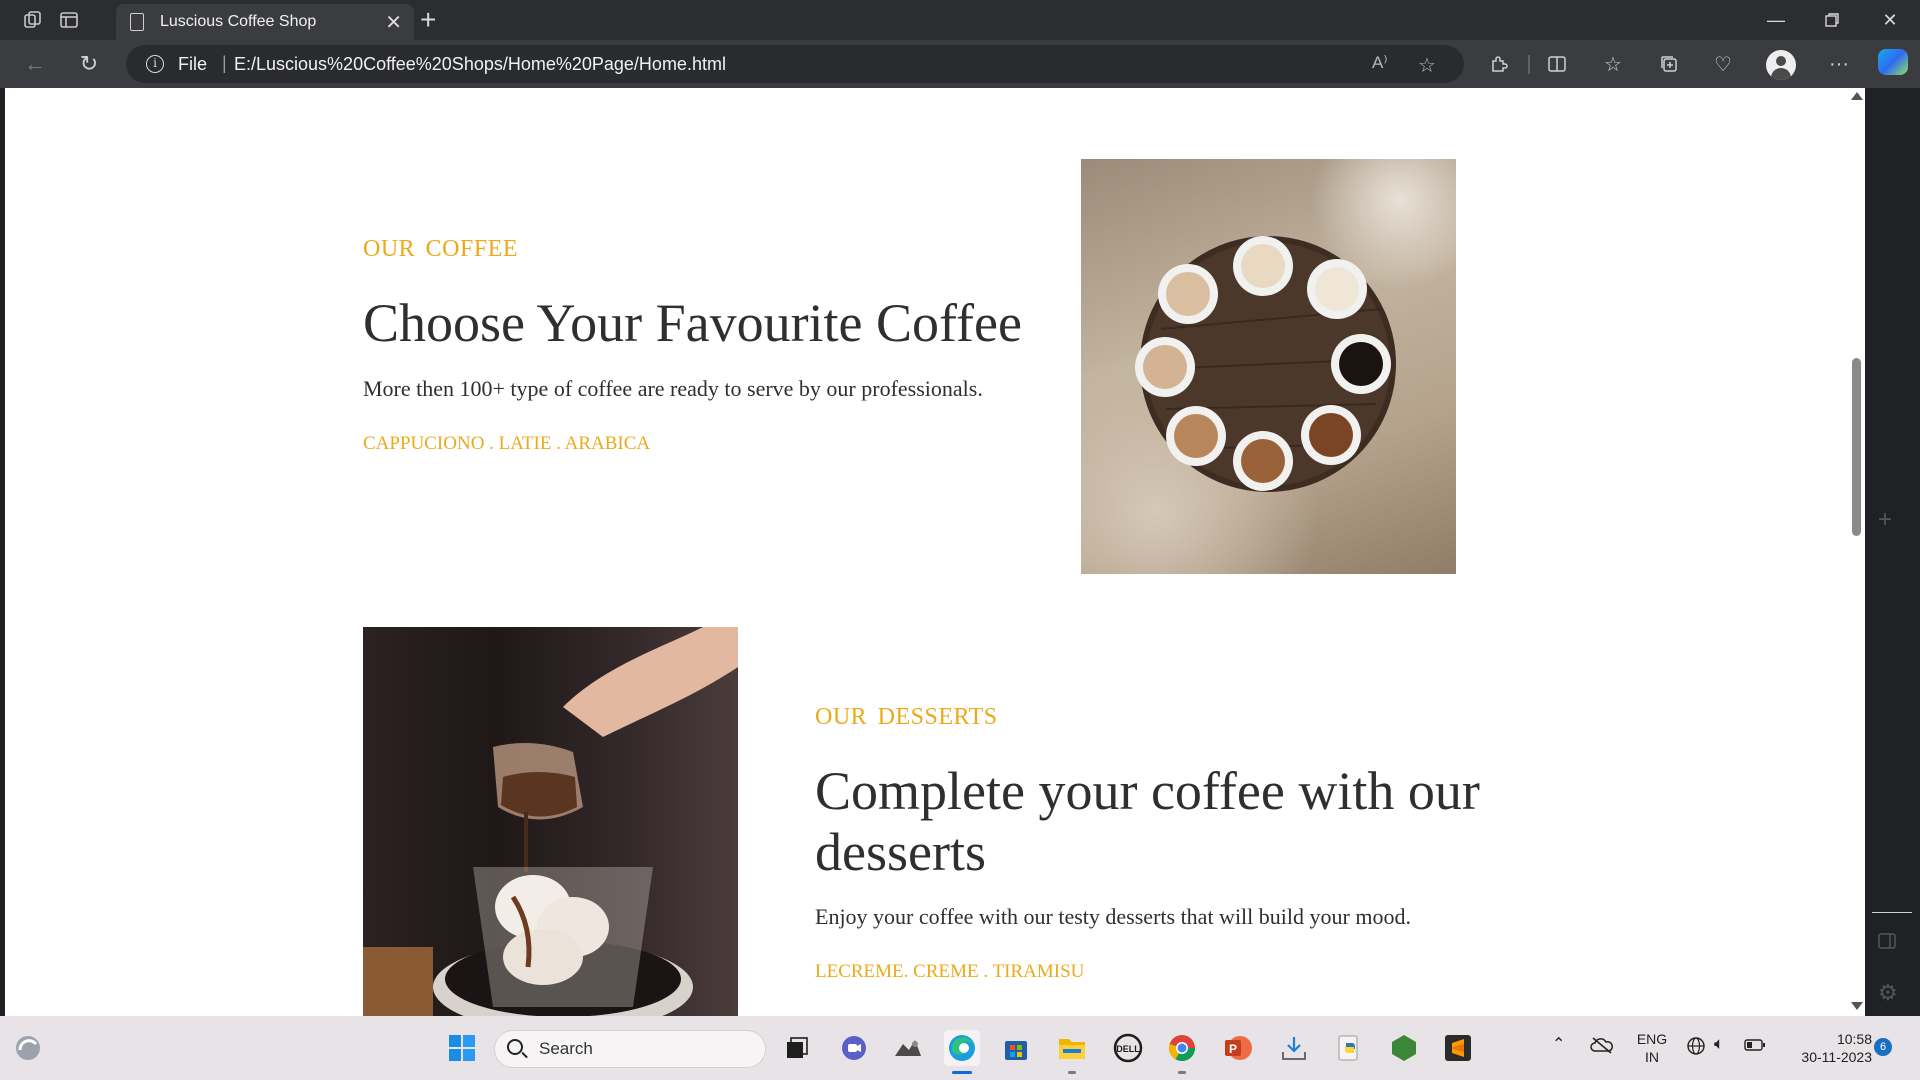  What do you see at coordinates (1885, 520) in the screenshot?
I see `sidebar-add-icon: +` at bounding box center [1885, 520].